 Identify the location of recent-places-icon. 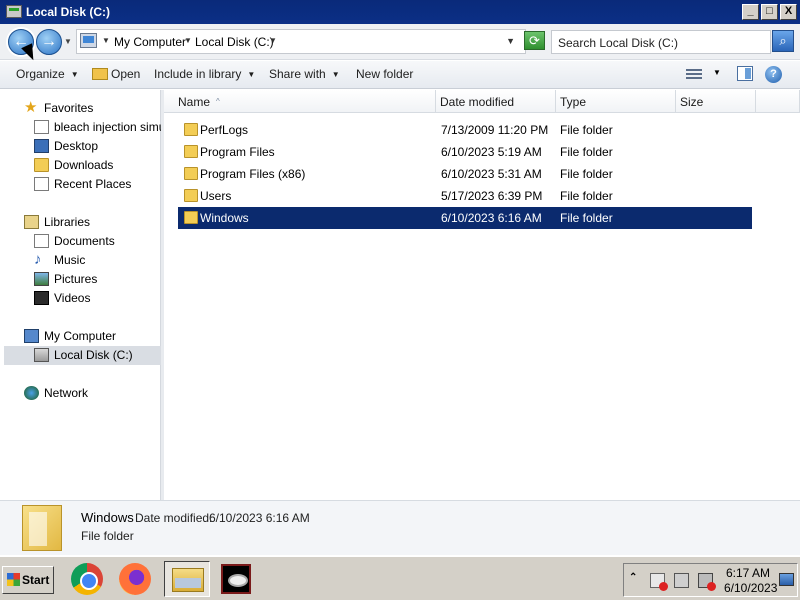
(41, 184).